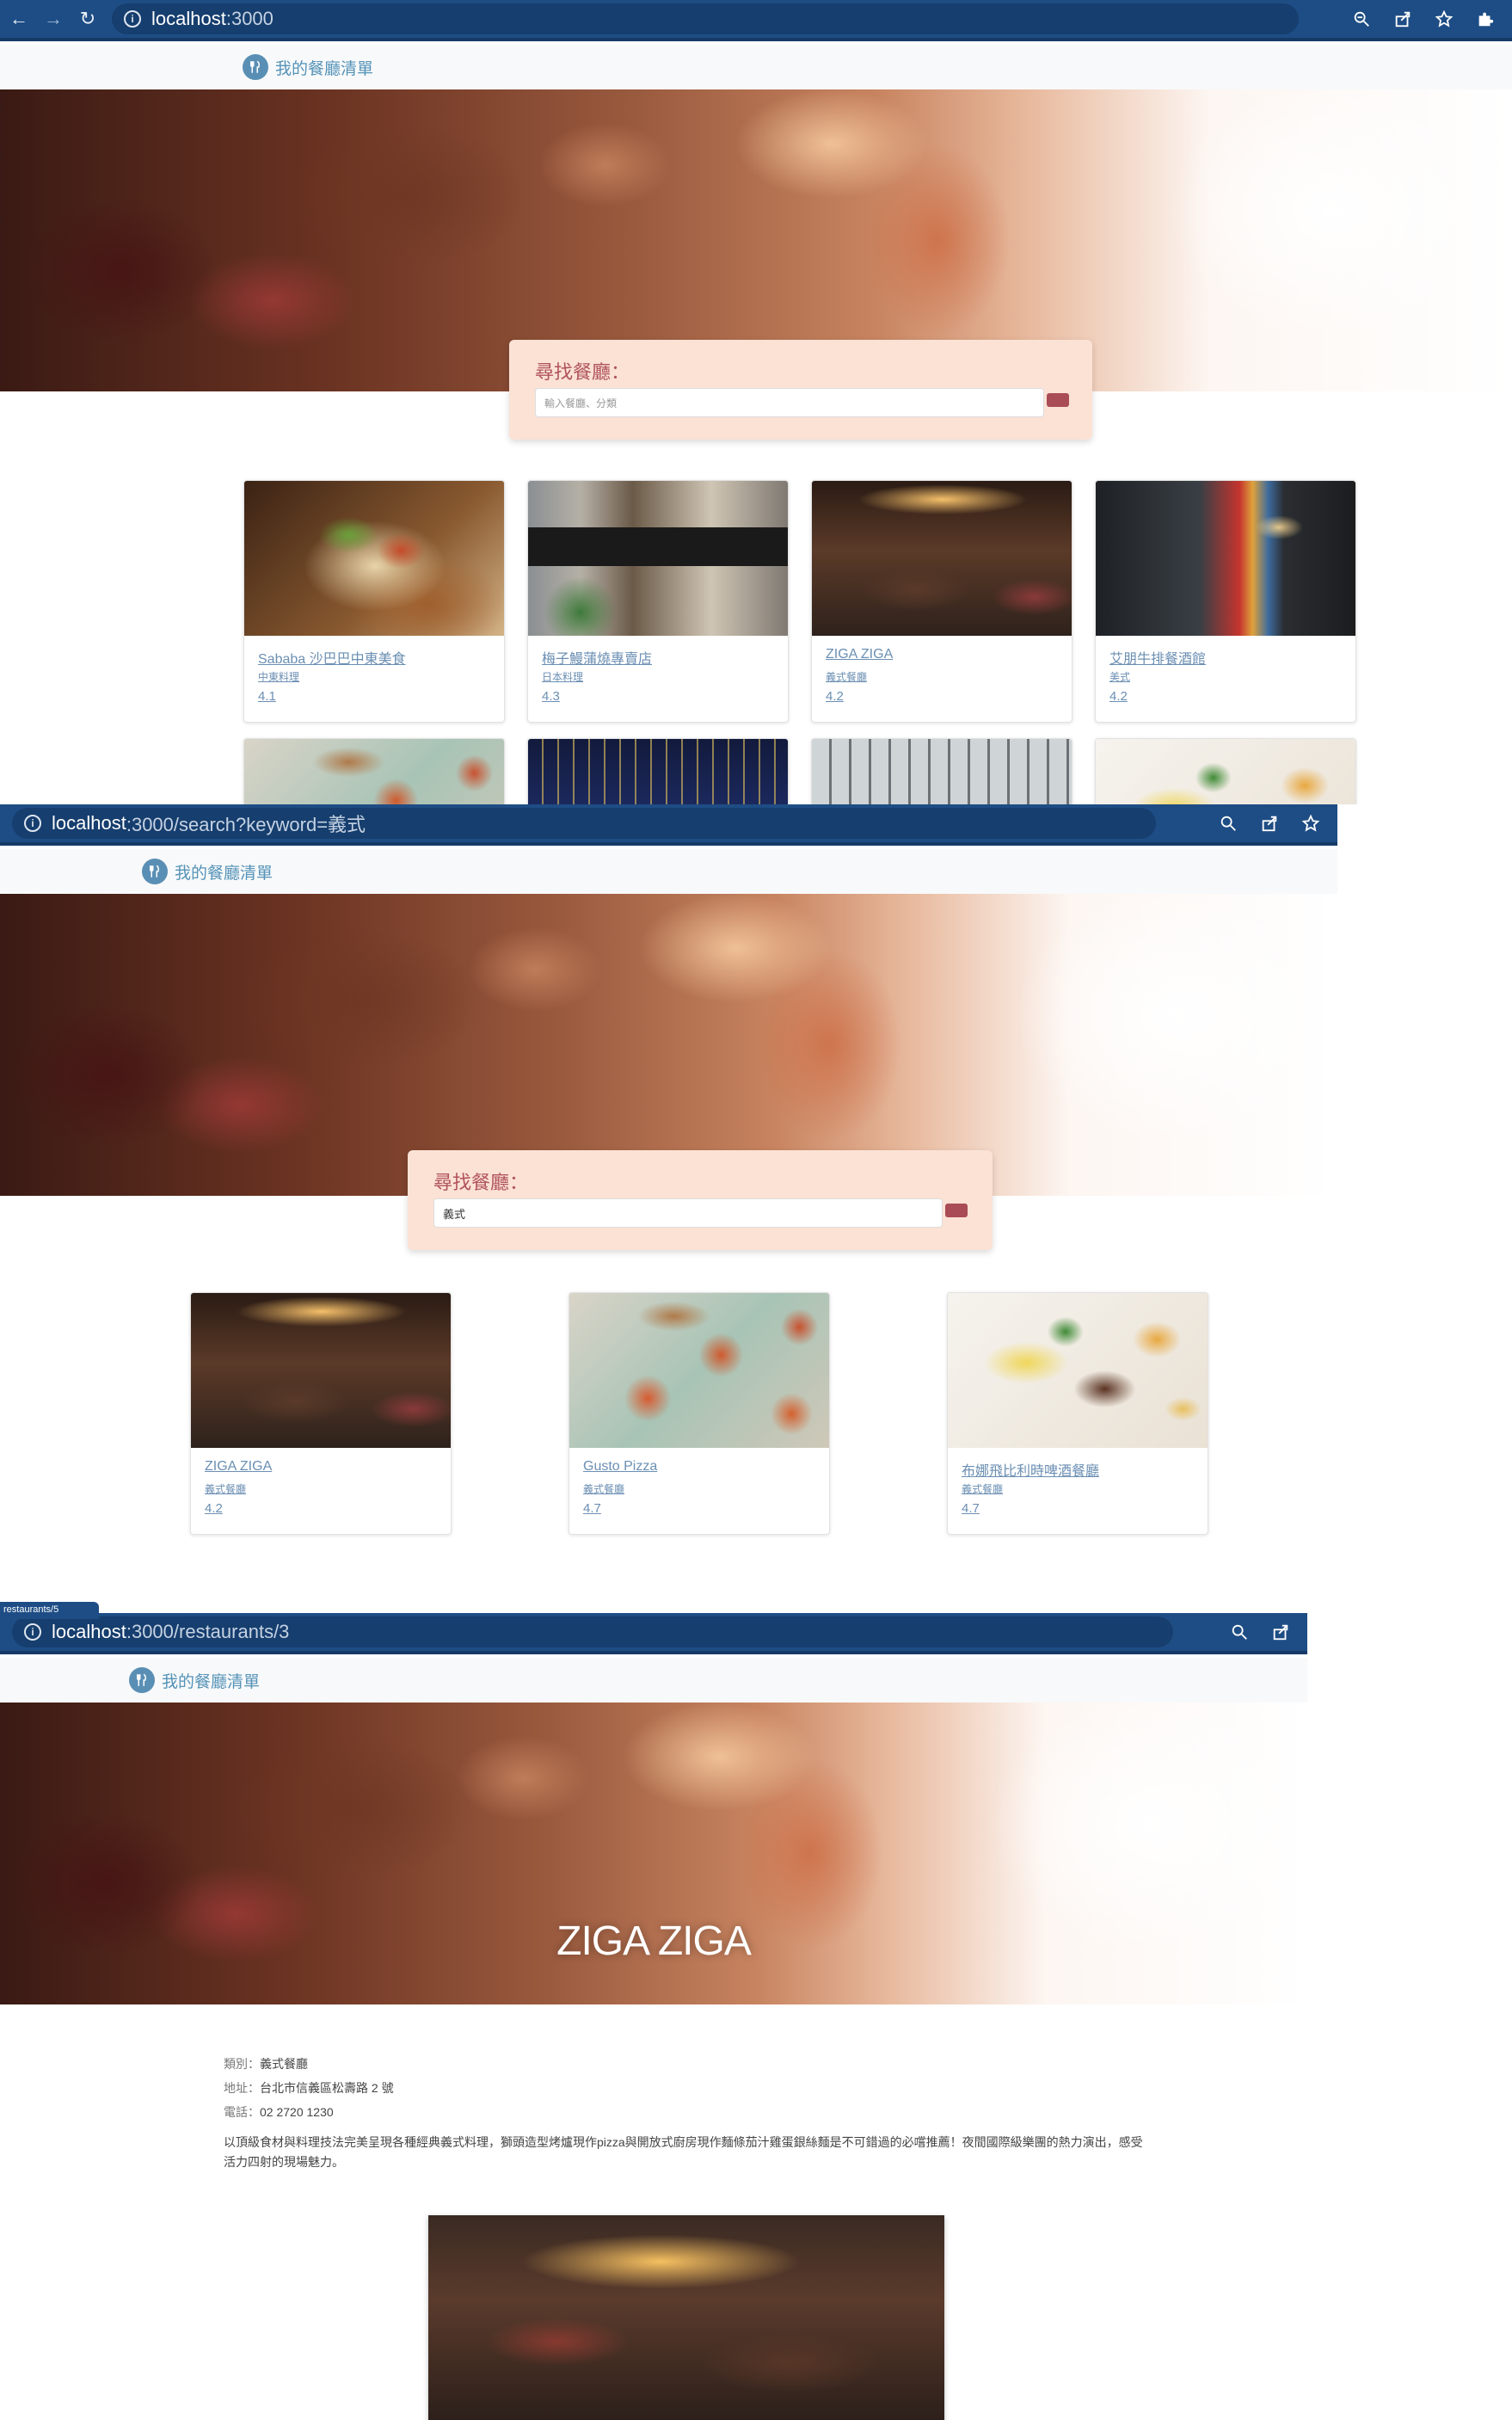  I want to click on address-value: 台北市信義區松壽路 2 號, so click(327, 2088).